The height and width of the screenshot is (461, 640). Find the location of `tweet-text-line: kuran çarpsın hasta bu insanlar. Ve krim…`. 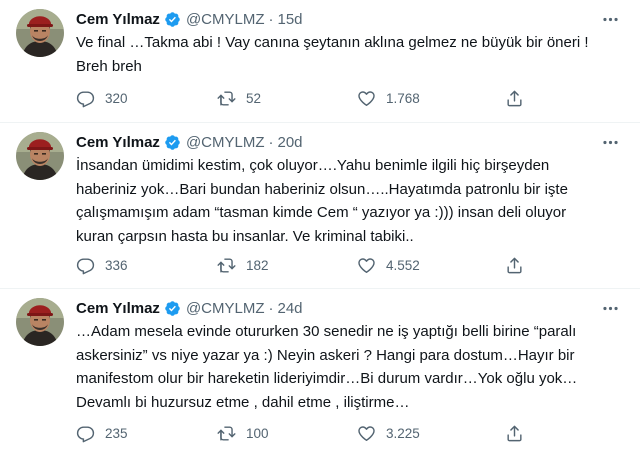

tweet-text-line: kuran çarpsın hasta bu insanlar. Ve krim… is located at coordinates (245, 236).